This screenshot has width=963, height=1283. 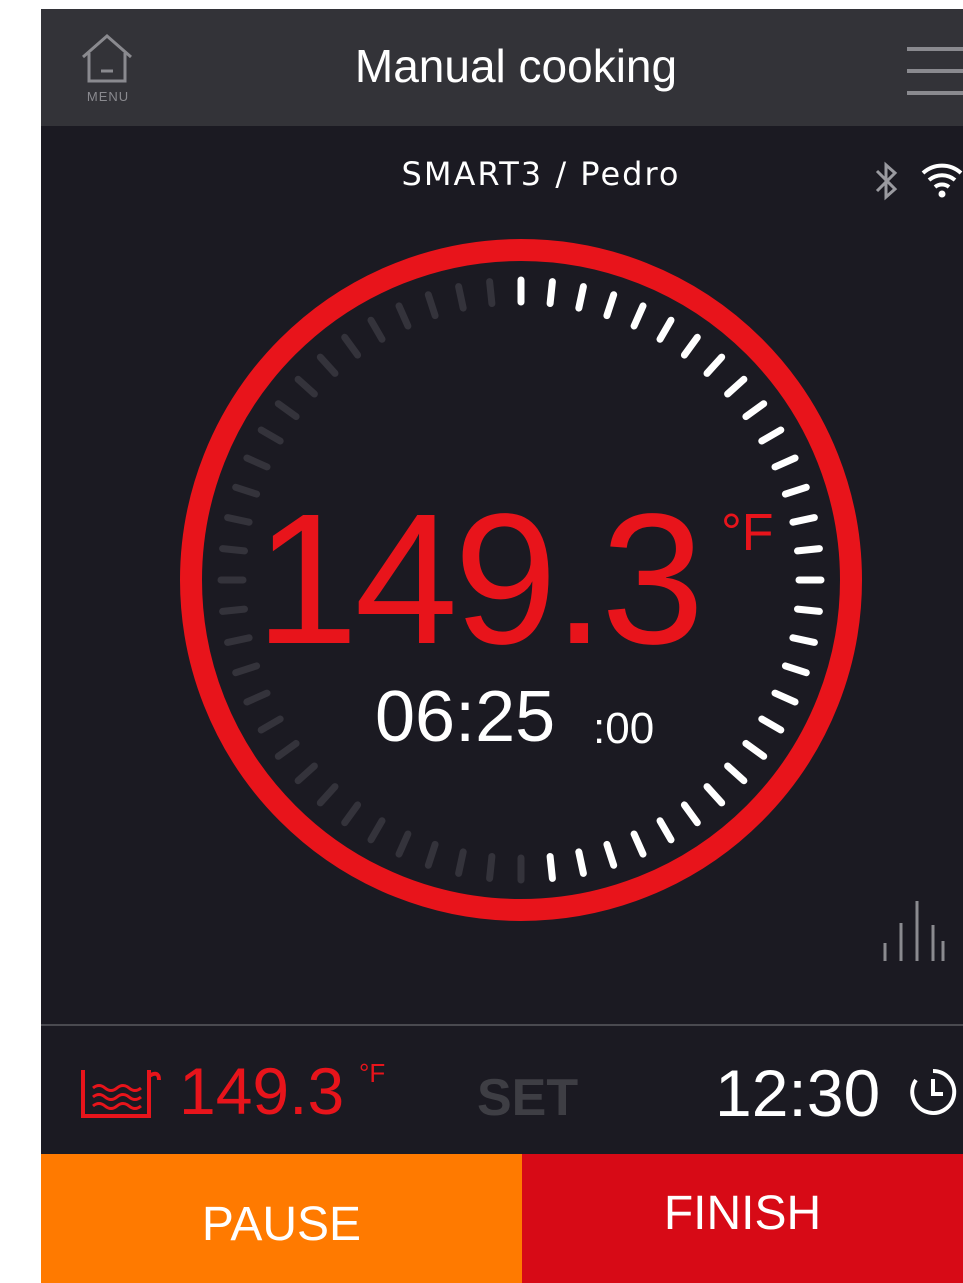 I want to click on temperature-unit: °F, so click(x=747, y=533).